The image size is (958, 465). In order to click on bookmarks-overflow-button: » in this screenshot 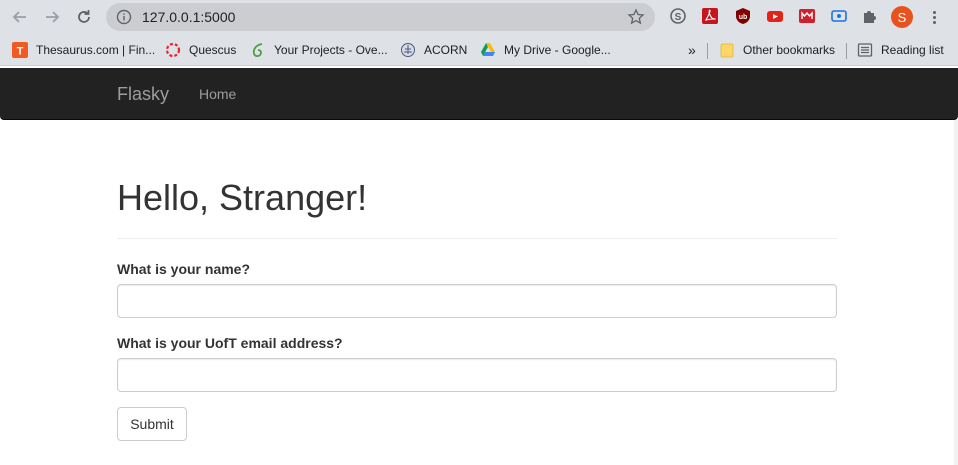, I will do `click(692, 50)`.